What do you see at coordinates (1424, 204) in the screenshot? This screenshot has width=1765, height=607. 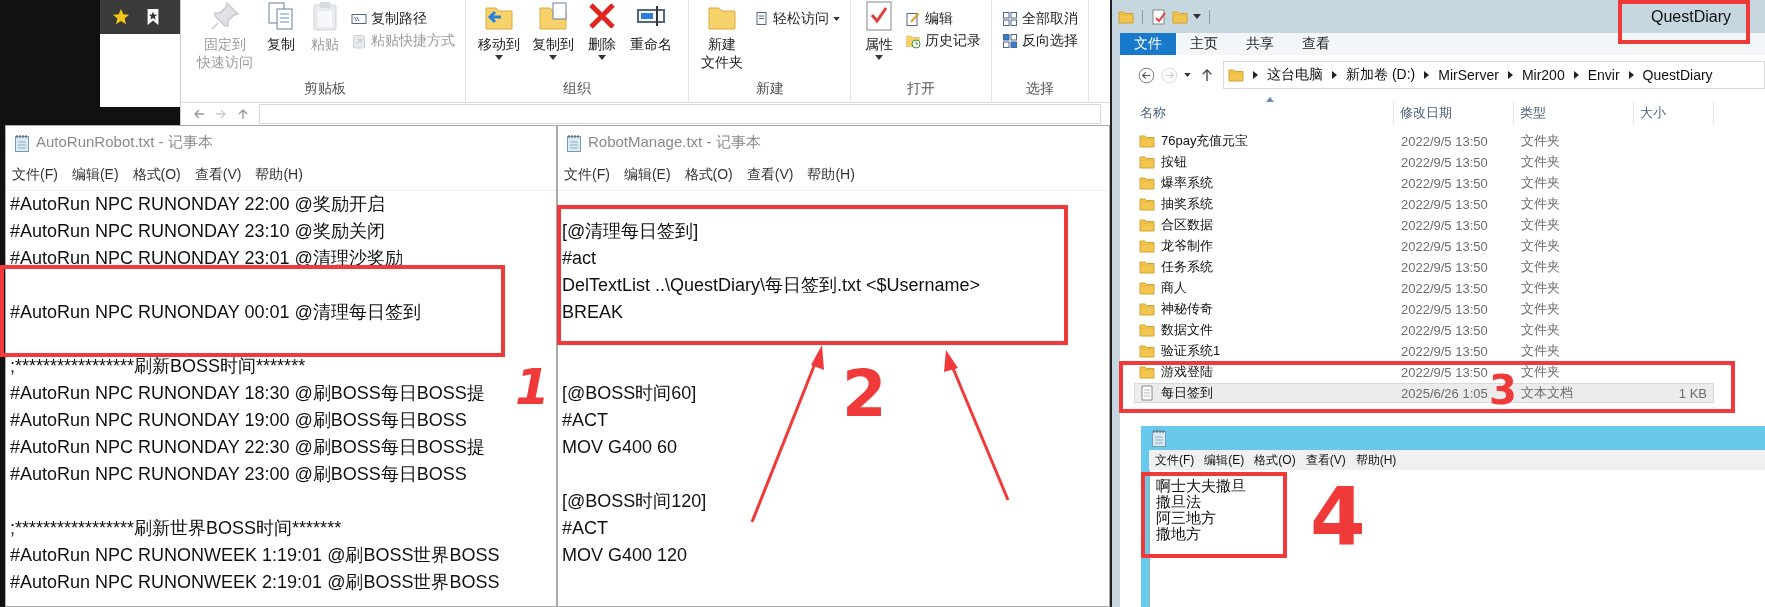 I see `file-row: 抽奖系统 2022/9/5 13:50 文件夹` at bounding box center [1424, 204].